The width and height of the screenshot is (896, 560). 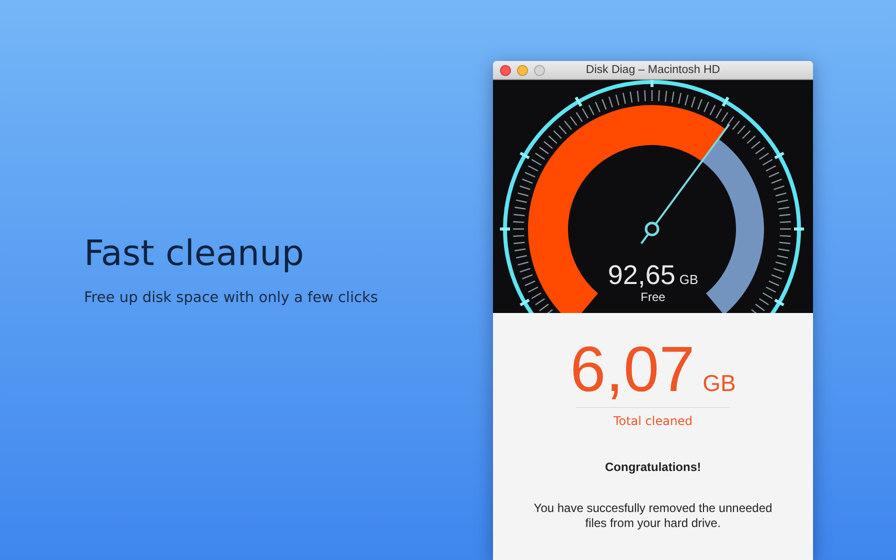 I want to click on promo-subtitle: Free up disk space with only a few clicks, so click(x=231, y=298).